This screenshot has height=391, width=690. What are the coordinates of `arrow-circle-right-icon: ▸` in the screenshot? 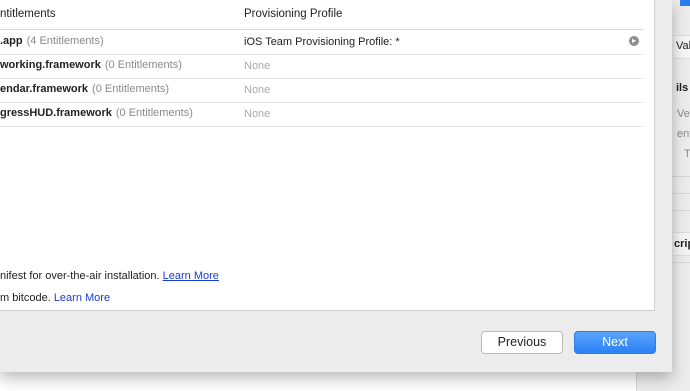 It's located at (634, 41).